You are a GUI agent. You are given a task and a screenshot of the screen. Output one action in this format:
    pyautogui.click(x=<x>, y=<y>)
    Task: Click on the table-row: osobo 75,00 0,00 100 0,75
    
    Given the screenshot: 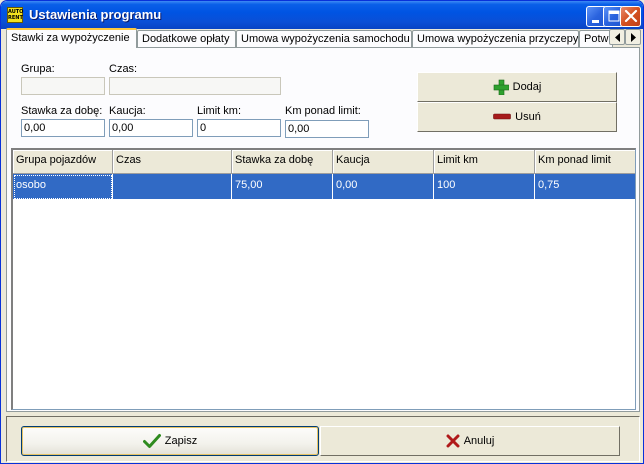 What is the action you would take?
    pyautogui.click(x=324, y=187)
    